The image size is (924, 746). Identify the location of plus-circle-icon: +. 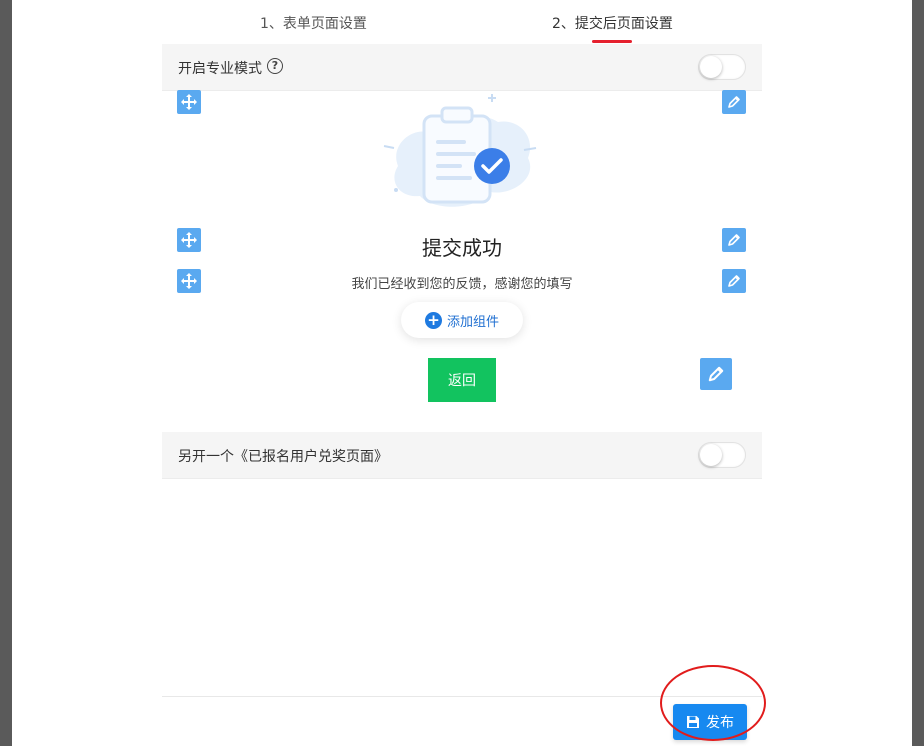
(433, 320).